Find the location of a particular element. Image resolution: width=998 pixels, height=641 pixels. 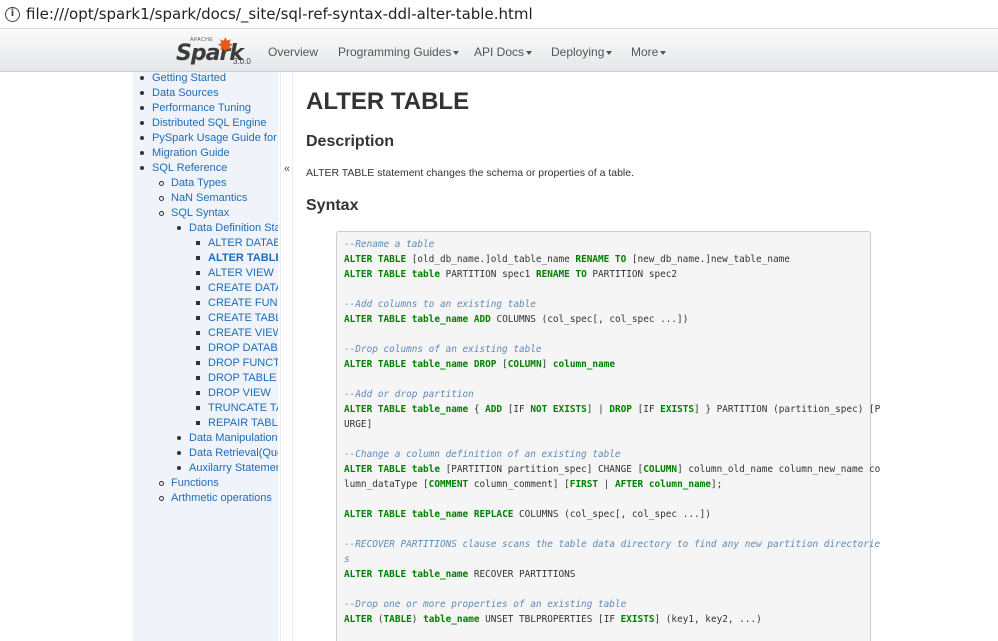

code-keyword: column_name is located at coordinates (583, 364).